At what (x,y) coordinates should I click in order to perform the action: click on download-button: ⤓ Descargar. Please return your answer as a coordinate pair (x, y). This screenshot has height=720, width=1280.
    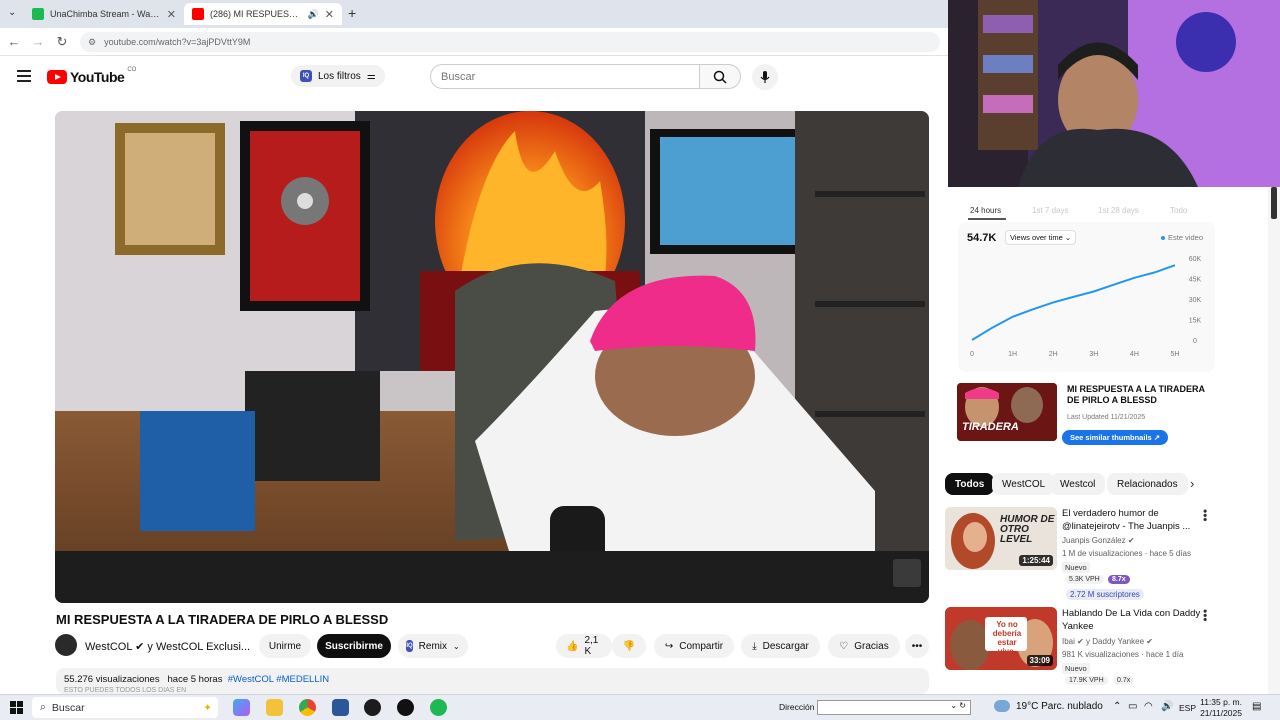
    Looking at the image, I should click on (780, 646).